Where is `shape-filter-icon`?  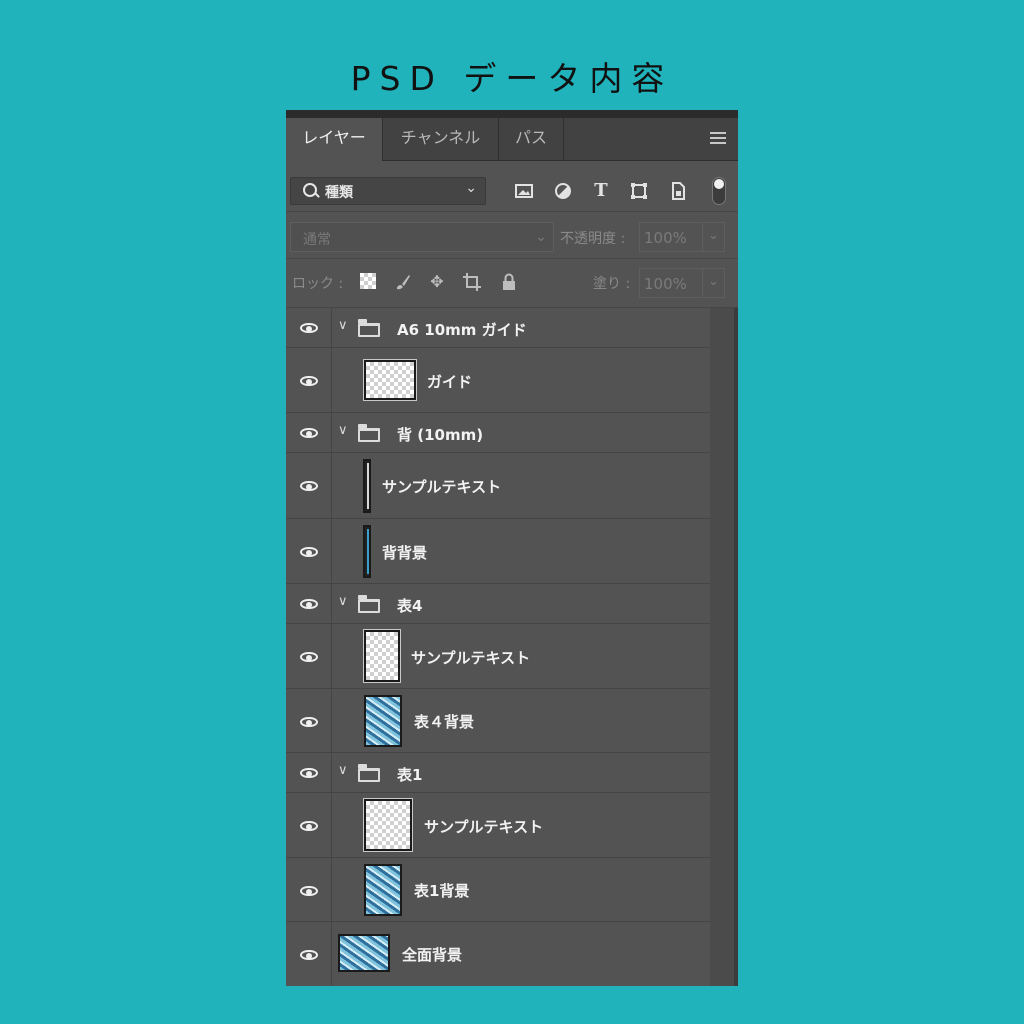 shape-filter-icon is located at coordinates (639, 191).